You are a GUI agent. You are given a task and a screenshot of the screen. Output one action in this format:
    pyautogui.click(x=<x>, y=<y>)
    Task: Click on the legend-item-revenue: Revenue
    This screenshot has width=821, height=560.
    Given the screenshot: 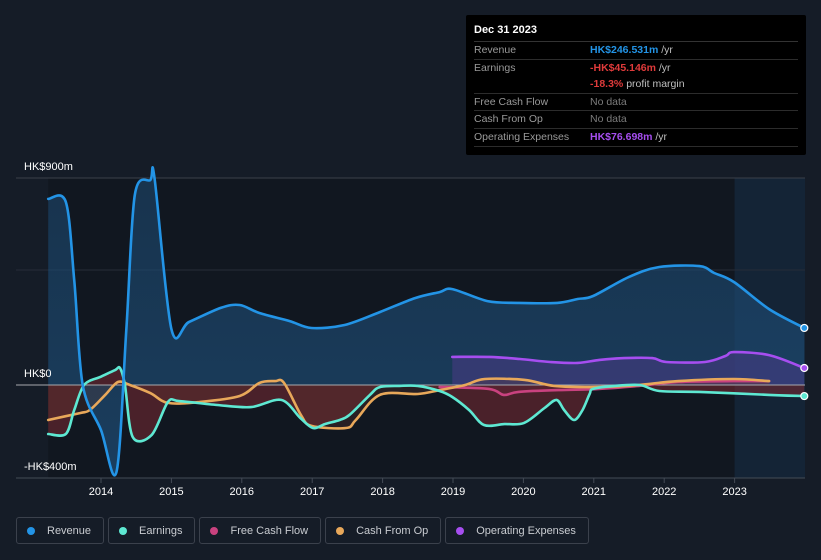 What is the action you would take?
    pyautogui.click(x=60, y=530)
    